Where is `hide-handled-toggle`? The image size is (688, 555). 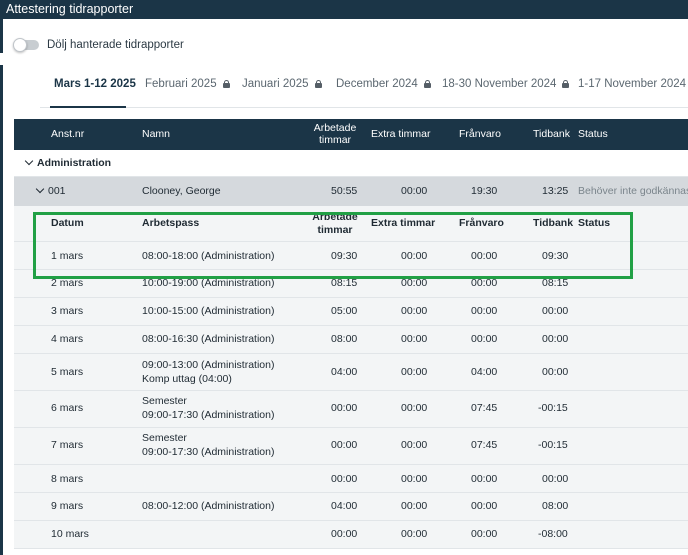 hide-handled-toggle is located at coordinates (26, 45).